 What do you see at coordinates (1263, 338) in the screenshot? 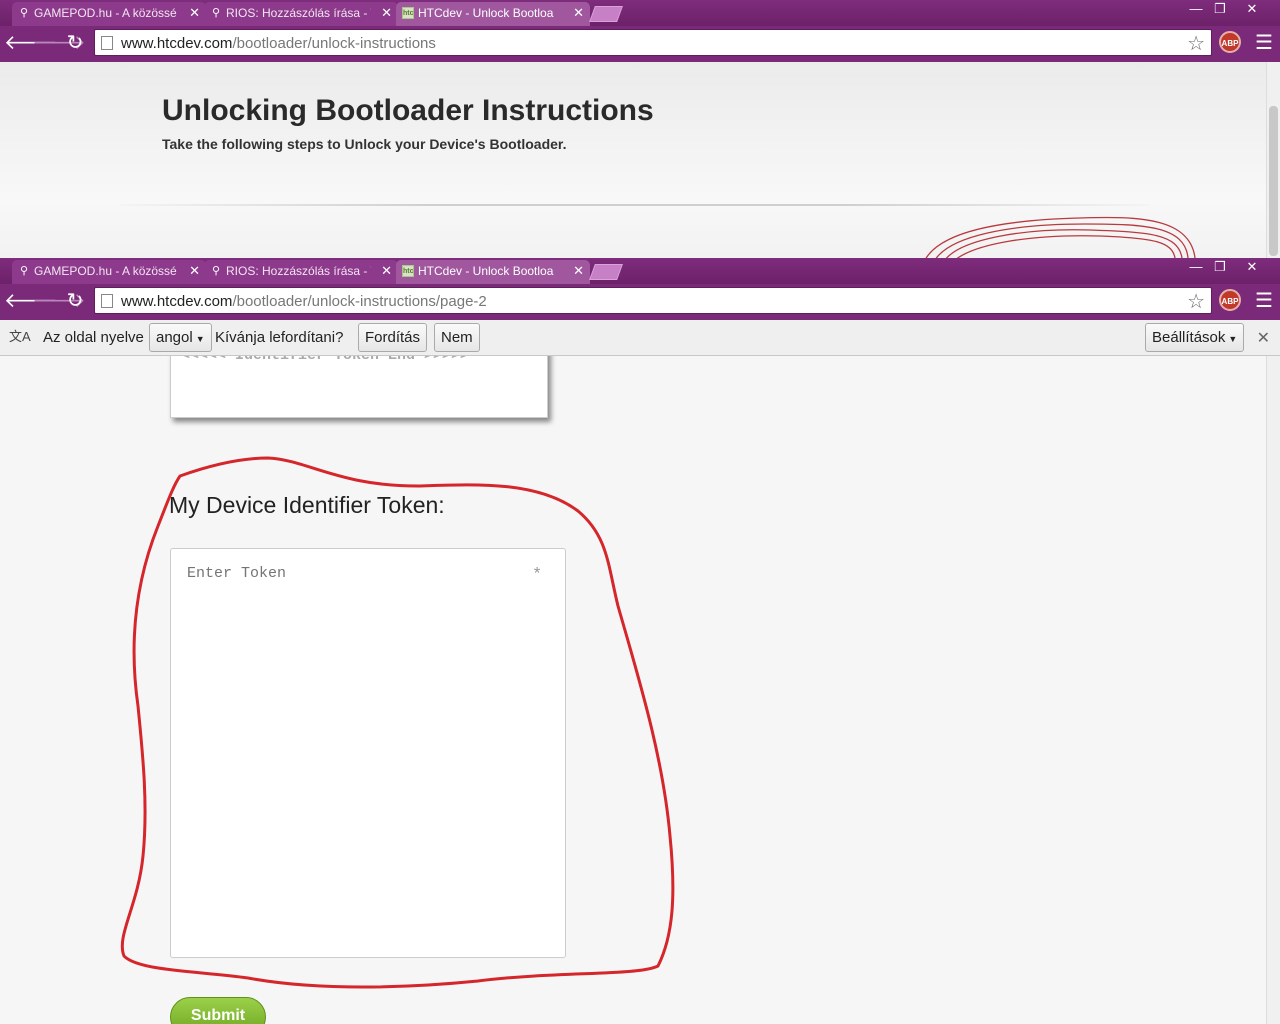
I see `close-infobar-icon: ✕` at bounding box center [1263, 338].